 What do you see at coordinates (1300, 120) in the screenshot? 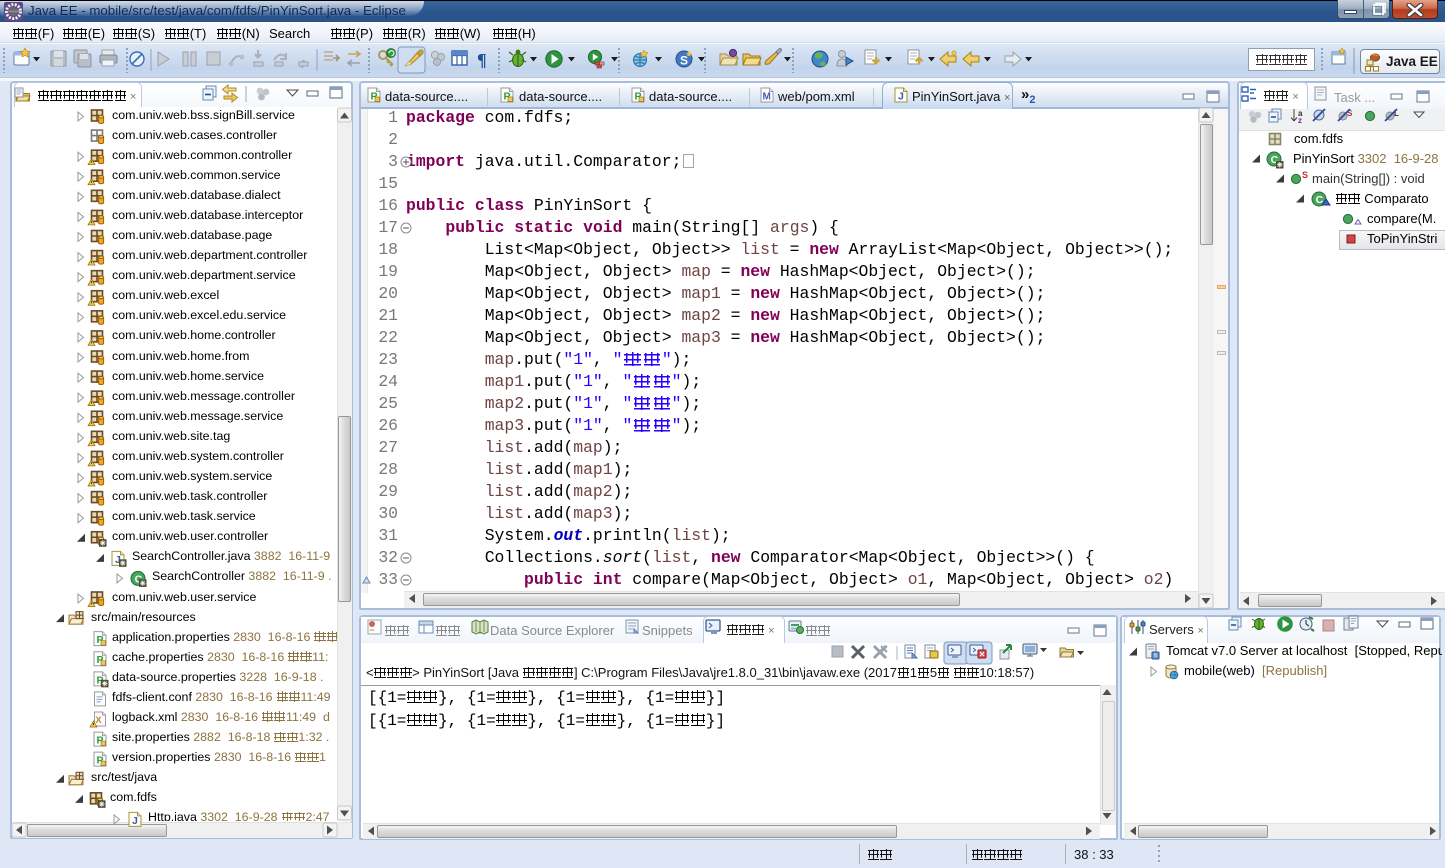
I see `svg-text: z` at bounding box center [1300, 120].